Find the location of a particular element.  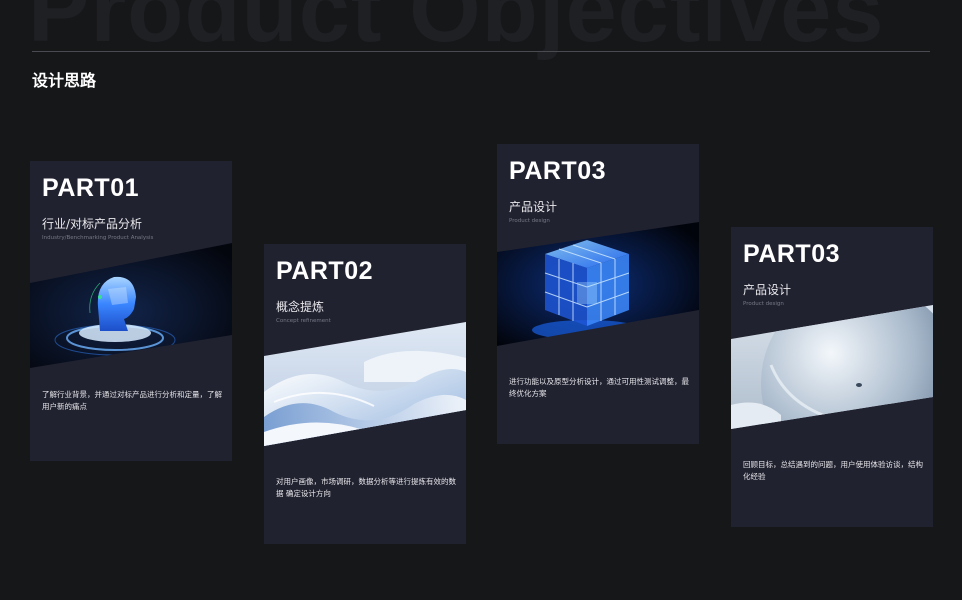

white-waves-image is located at coordinates (365, 384).